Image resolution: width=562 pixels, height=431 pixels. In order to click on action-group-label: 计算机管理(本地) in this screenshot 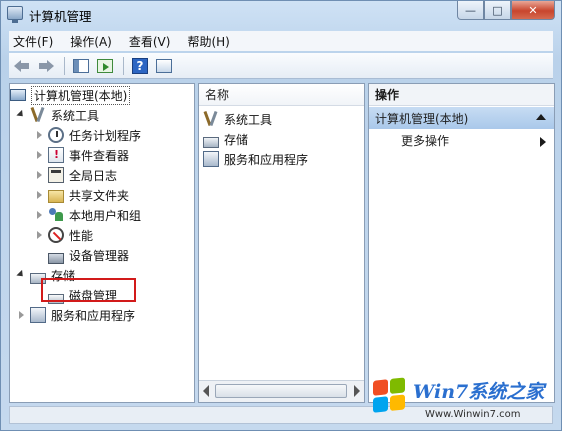, I will do `click(422, 118)`.